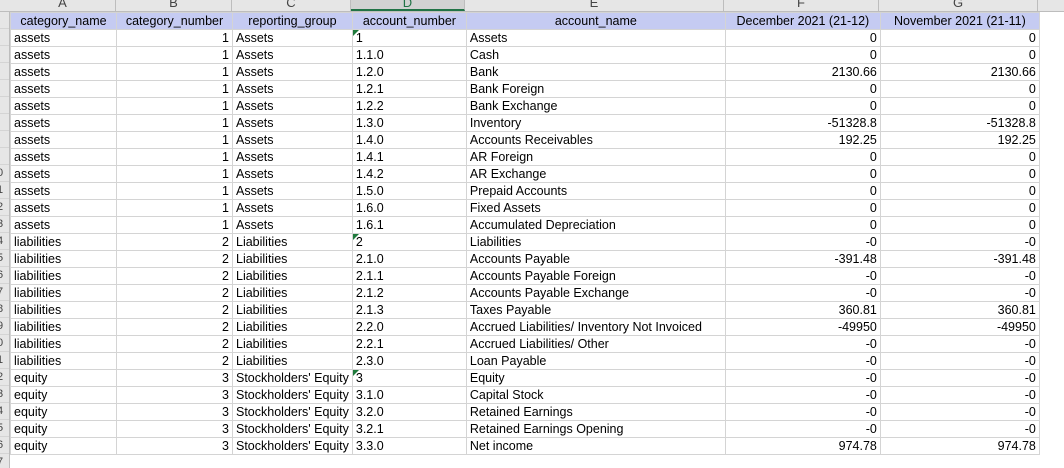  I want to click on cell-november-2021: 974.78, so click(959, 446).